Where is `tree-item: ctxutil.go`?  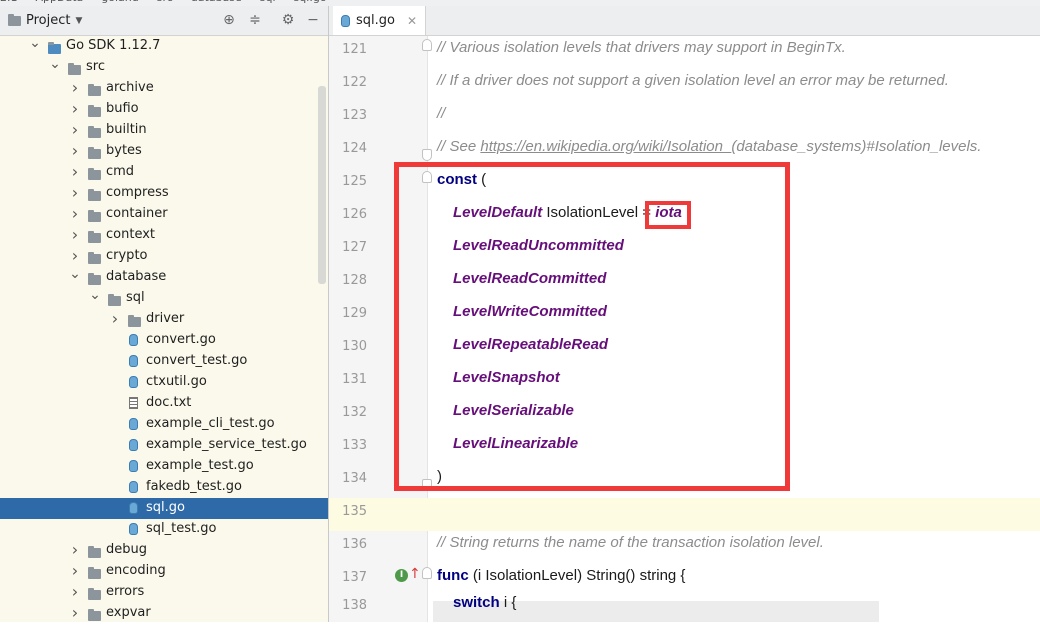 tree-item: ctxutil.go is located at coordinates (164, 382).